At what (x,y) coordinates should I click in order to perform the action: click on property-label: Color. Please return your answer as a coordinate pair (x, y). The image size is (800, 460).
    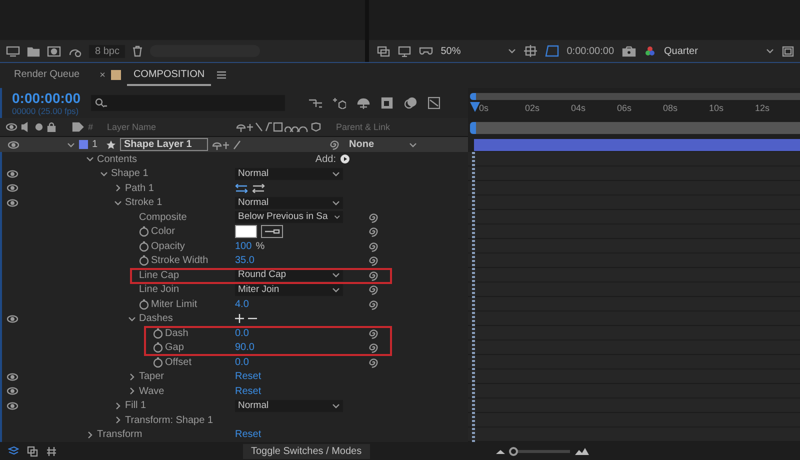
    Looking at the image, I should click on (163, 232).